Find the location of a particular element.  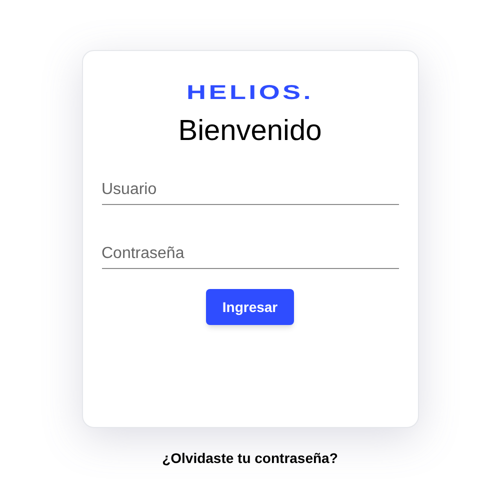

logo: HELIOS. is located at coordinates (250, 93).